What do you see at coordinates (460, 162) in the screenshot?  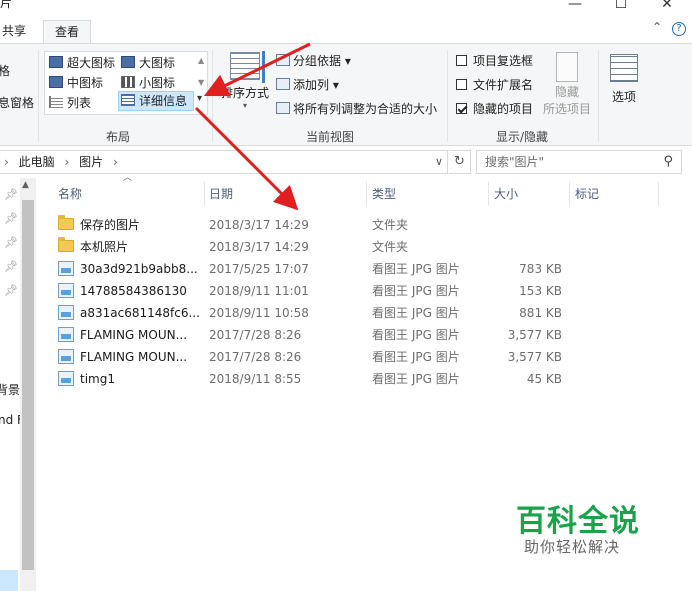 I see `refresh-icon: ↻` at bounding box center [460, 162].